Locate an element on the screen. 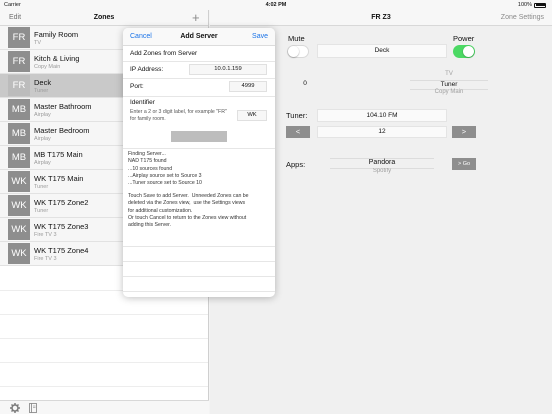 This screenshot has width=552, height=414. save-button: Save is located at coordinates (260, 36).